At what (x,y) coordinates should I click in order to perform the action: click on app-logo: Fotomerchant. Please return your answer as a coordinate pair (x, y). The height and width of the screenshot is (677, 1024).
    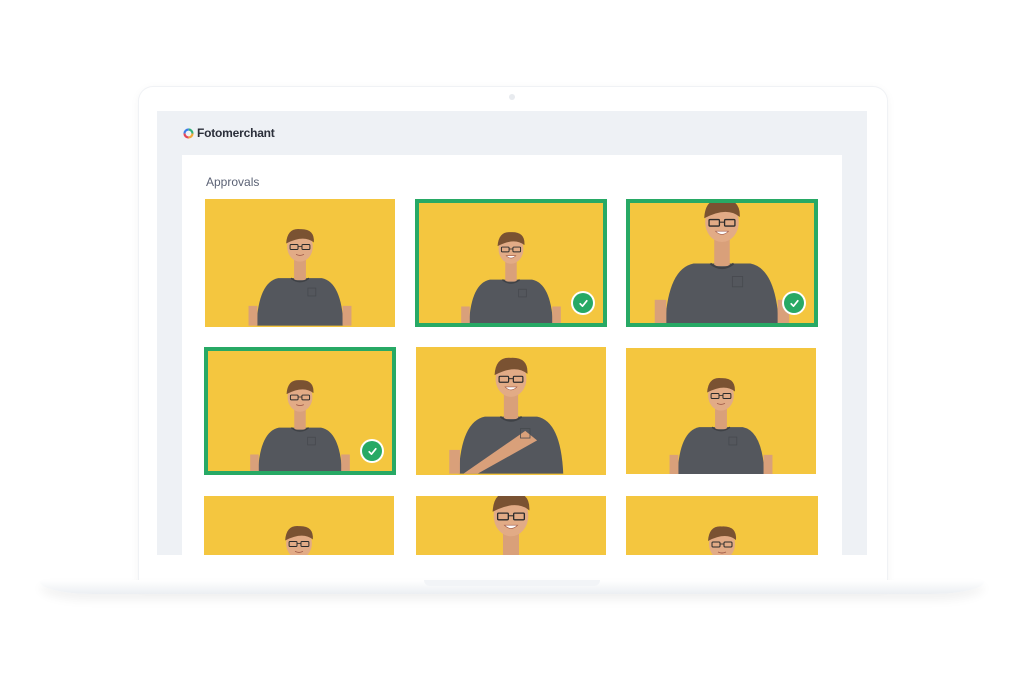
    Looking at the image, I should click on (229, 133).